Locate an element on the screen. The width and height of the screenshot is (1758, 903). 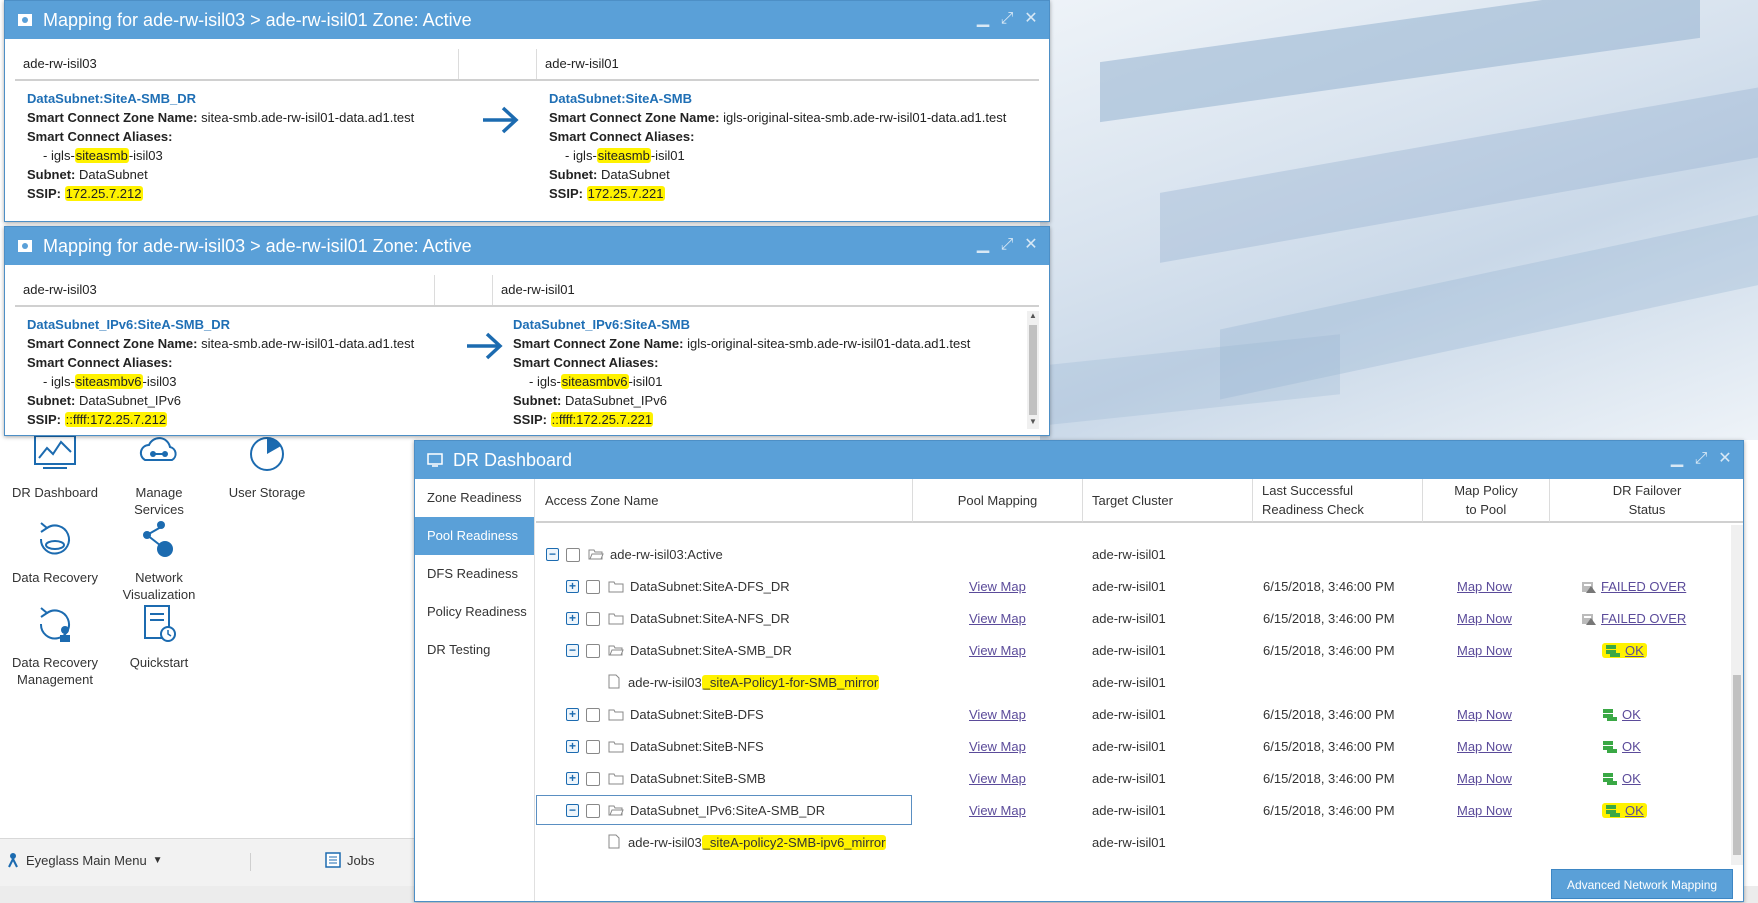
mapping-scrollbar: ▲ ▼ is located at coordinates (1033, 370).